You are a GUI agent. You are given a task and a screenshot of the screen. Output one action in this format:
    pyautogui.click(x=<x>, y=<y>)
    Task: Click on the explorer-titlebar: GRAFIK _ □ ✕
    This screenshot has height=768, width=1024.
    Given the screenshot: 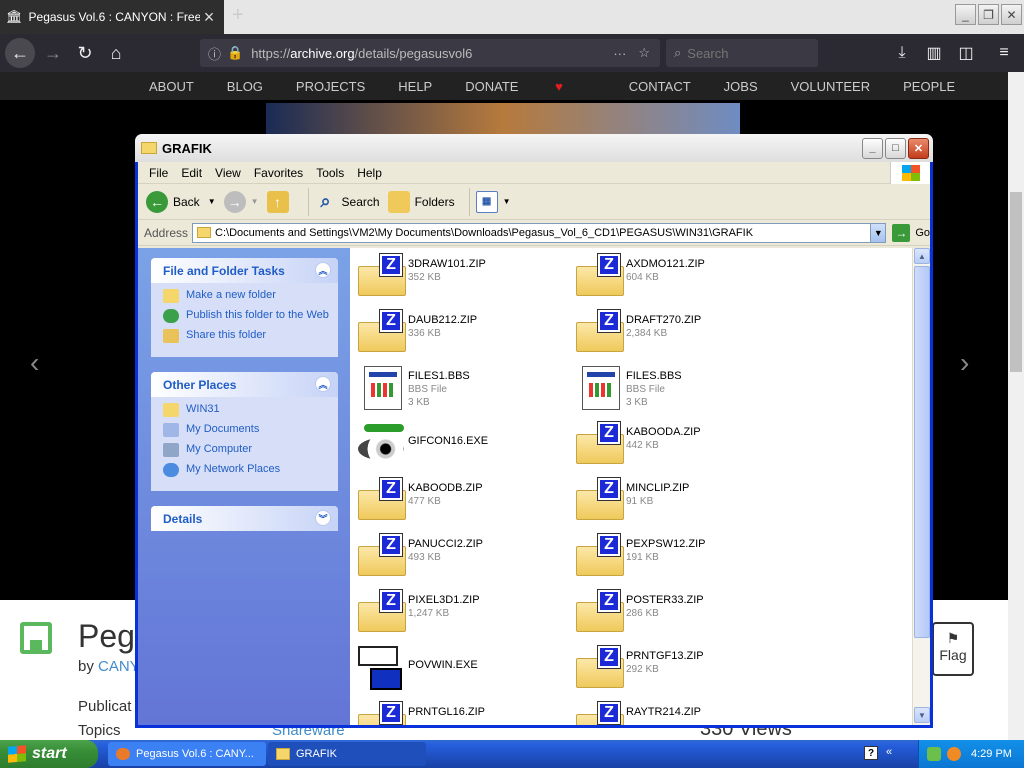 What is the action you would take?
    pyautogui.click(x=534, y=148)
    